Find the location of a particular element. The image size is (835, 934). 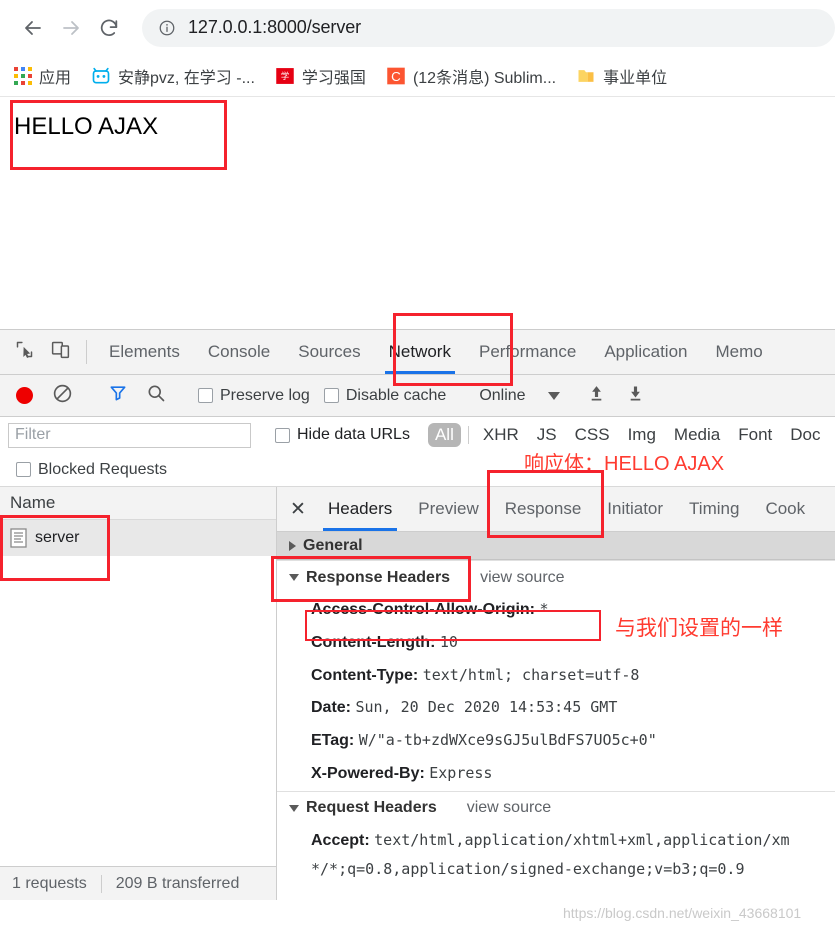

devtools-tab-network: Network is located at coordinates (420, 352).